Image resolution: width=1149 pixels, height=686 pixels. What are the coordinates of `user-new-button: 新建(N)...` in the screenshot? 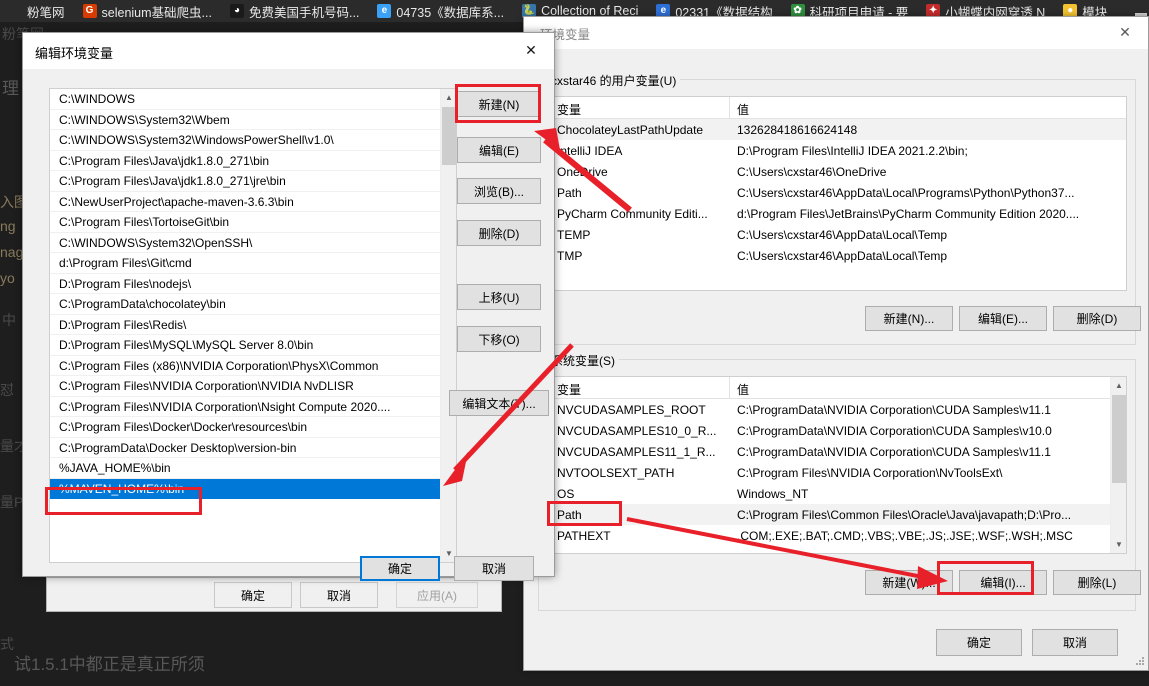 It's located at (909, 318).